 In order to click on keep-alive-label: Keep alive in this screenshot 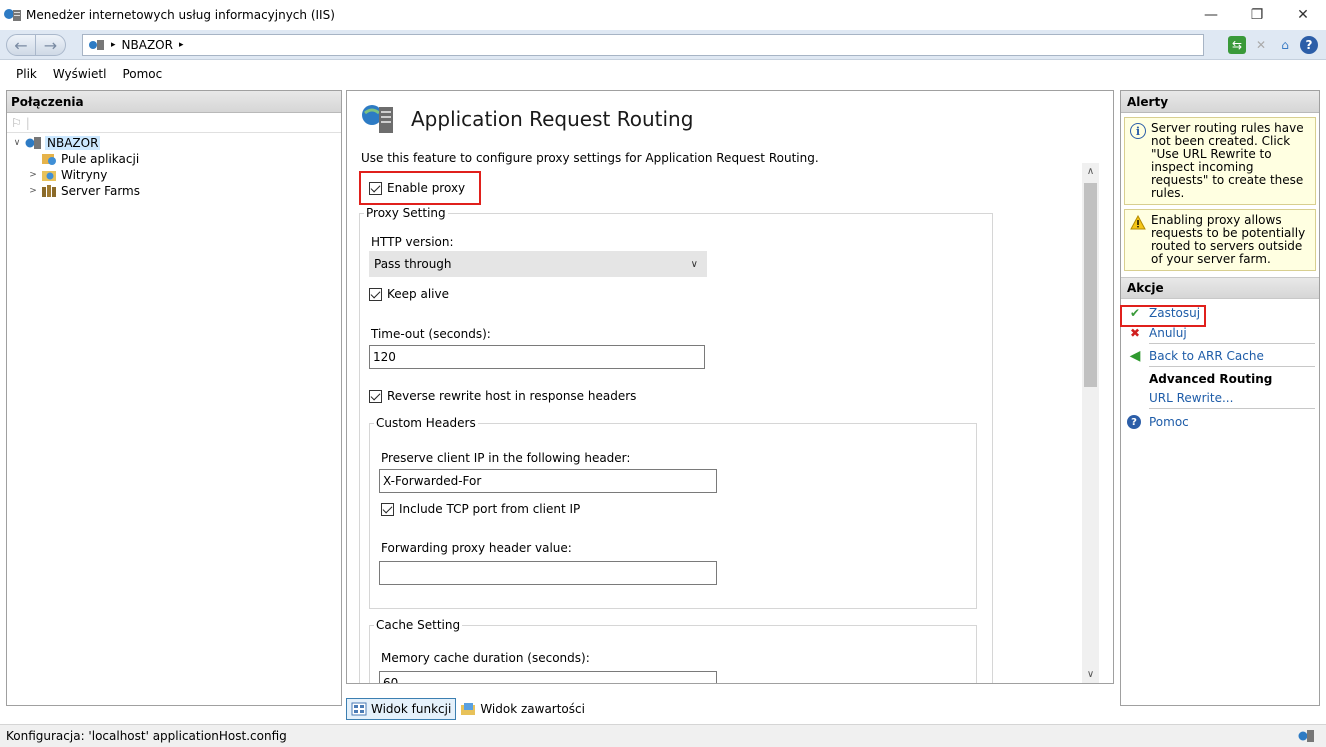, I will do `click(418, 294)`.